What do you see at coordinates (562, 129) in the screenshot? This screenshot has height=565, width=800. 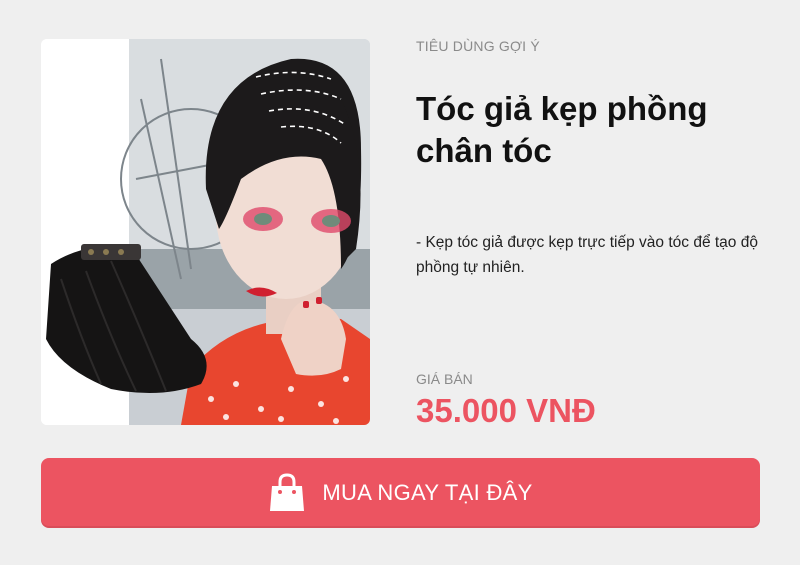 I see `product-title: Tóc giả kẹp phồng chân tóc` at bounding box center [562, 129].